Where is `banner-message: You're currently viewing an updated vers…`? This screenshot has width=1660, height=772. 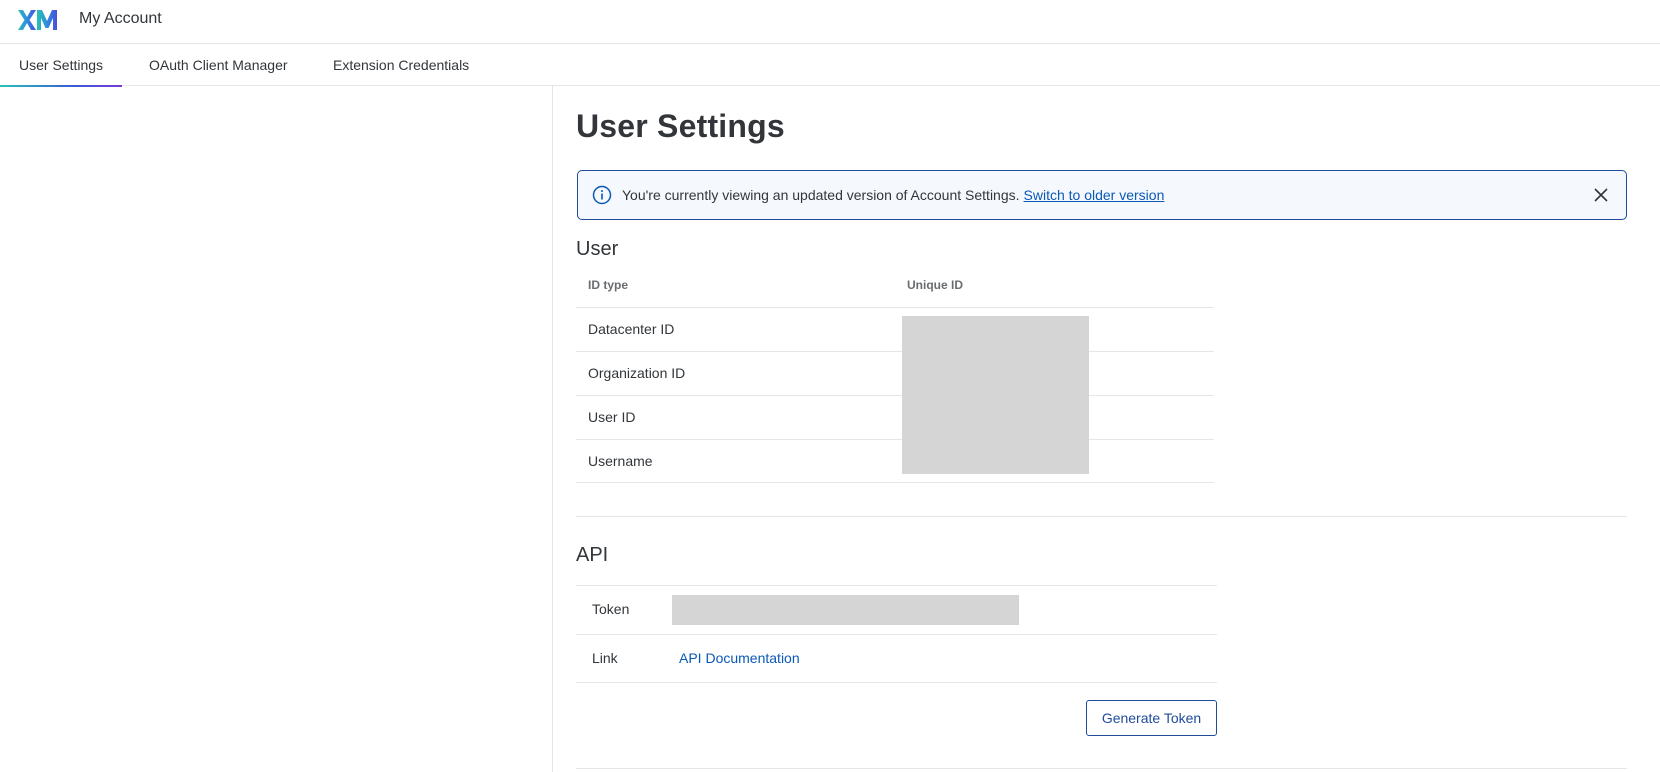 banner-message: You're currently viewing an updated vers… is located at coordinates (821, 195).